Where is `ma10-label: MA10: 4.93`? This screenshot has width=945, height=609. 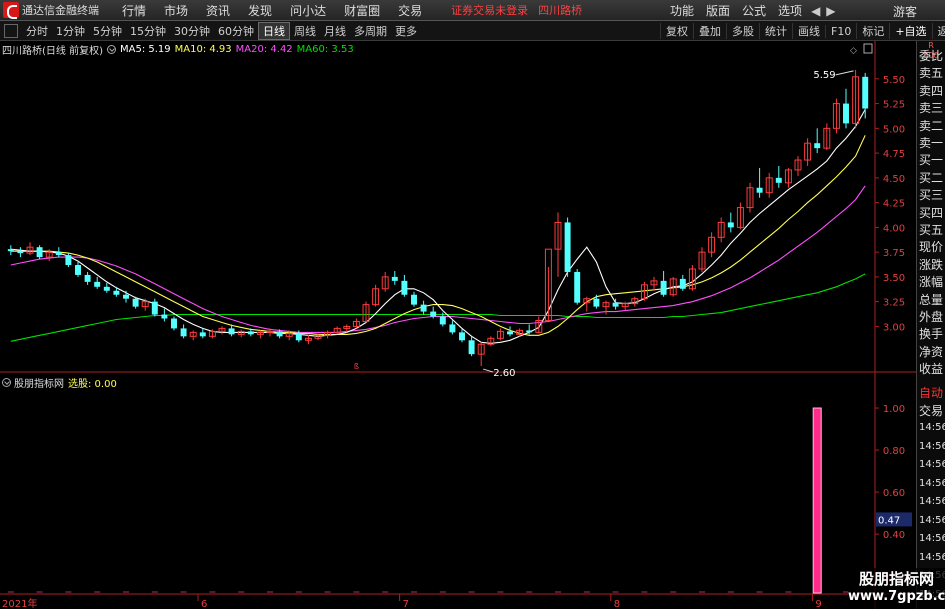 ma10-label: MA10: 4.93 is located at coordinates (203, 49).